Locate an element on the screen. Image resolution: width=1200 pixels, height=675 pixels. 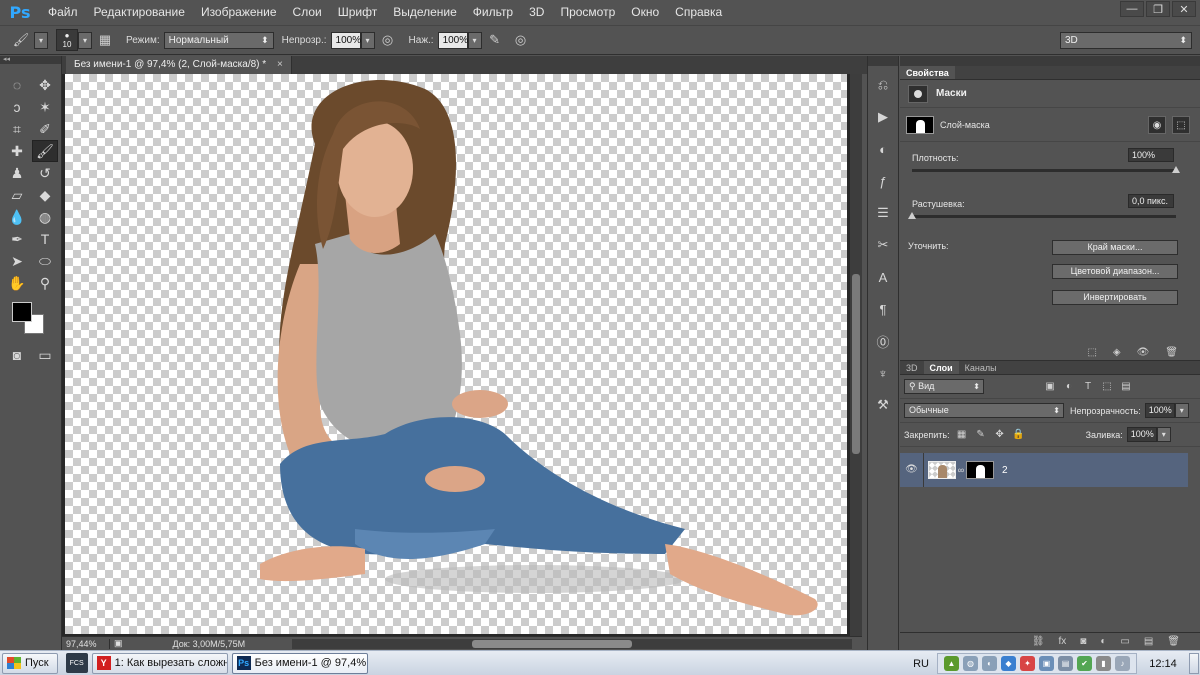
menu-layers: Слои is located at coordinates (307, 12).